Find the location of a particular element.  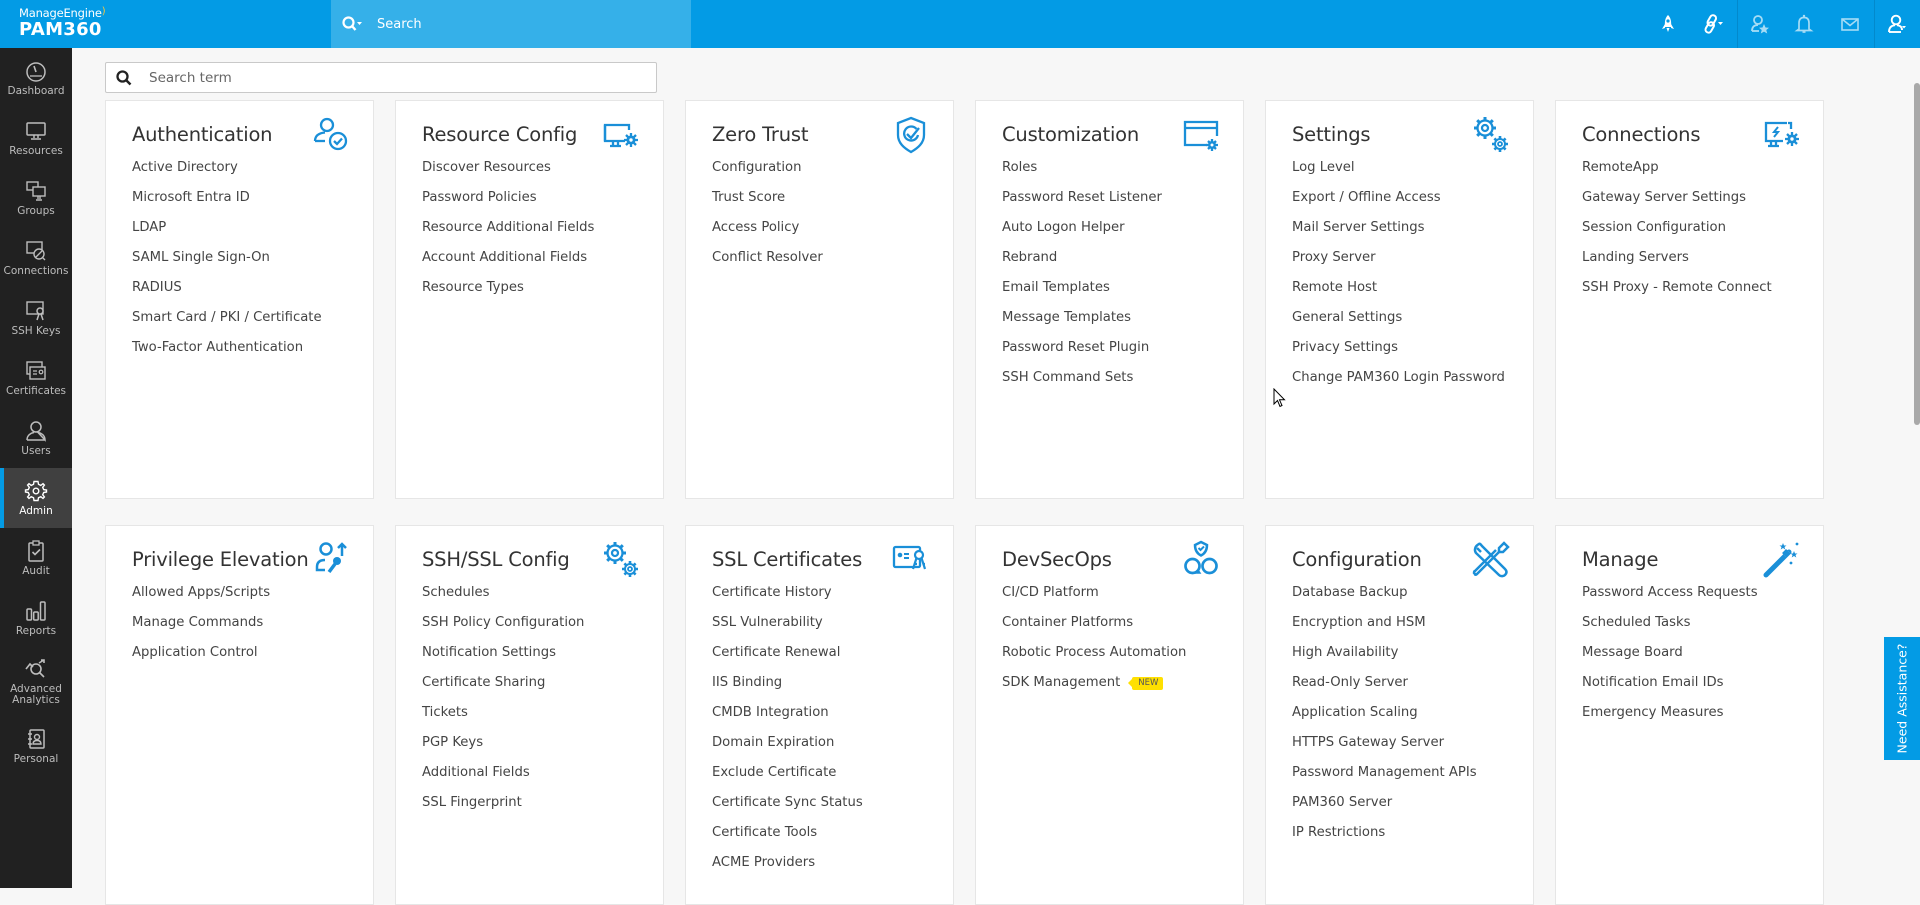

card-link-remoteapp: RemoteApp is located at coordinates (1677, 173).